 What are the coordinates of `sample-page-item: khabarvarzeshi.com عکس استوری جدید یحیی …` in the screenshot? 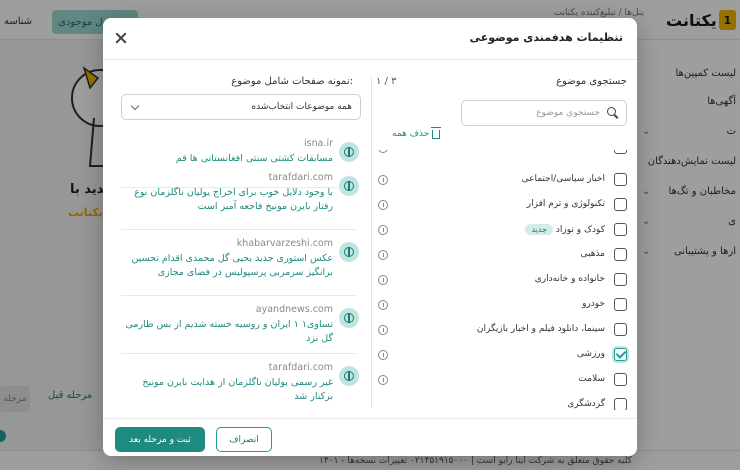 It's located at (237, 263).